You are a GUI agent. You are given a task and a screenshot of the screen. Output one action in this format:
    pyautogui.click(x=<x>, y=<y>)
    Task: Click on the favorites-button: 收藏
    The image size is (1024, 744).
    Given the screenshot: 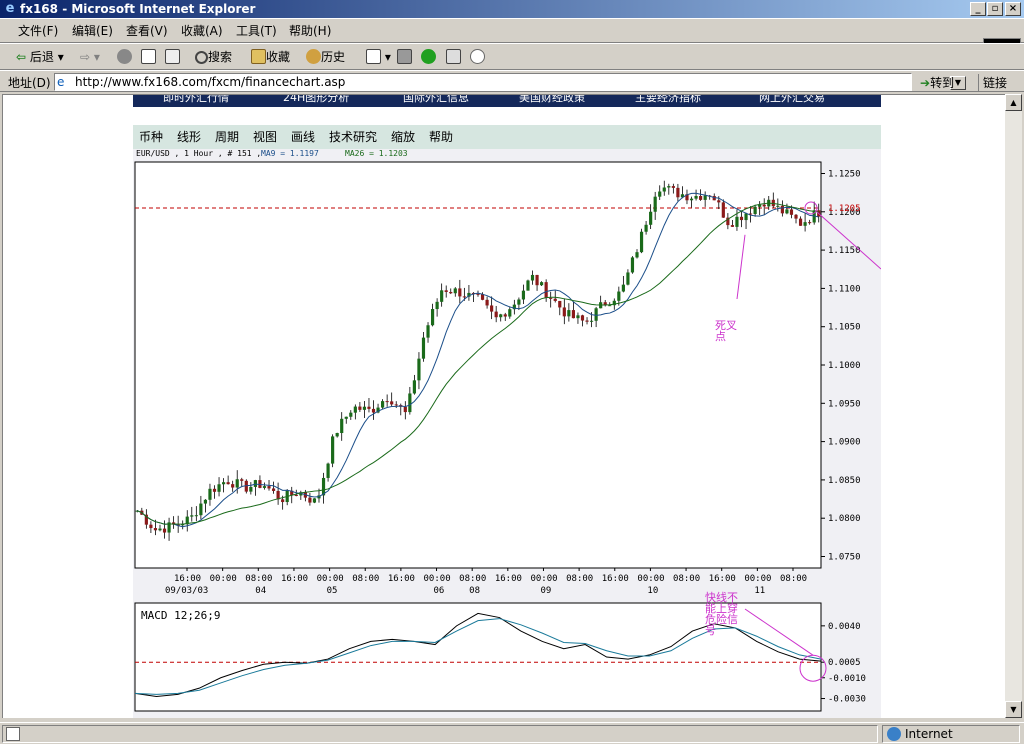 What is the action you would take?
    pyautogui.click(x=270, y=57)
    